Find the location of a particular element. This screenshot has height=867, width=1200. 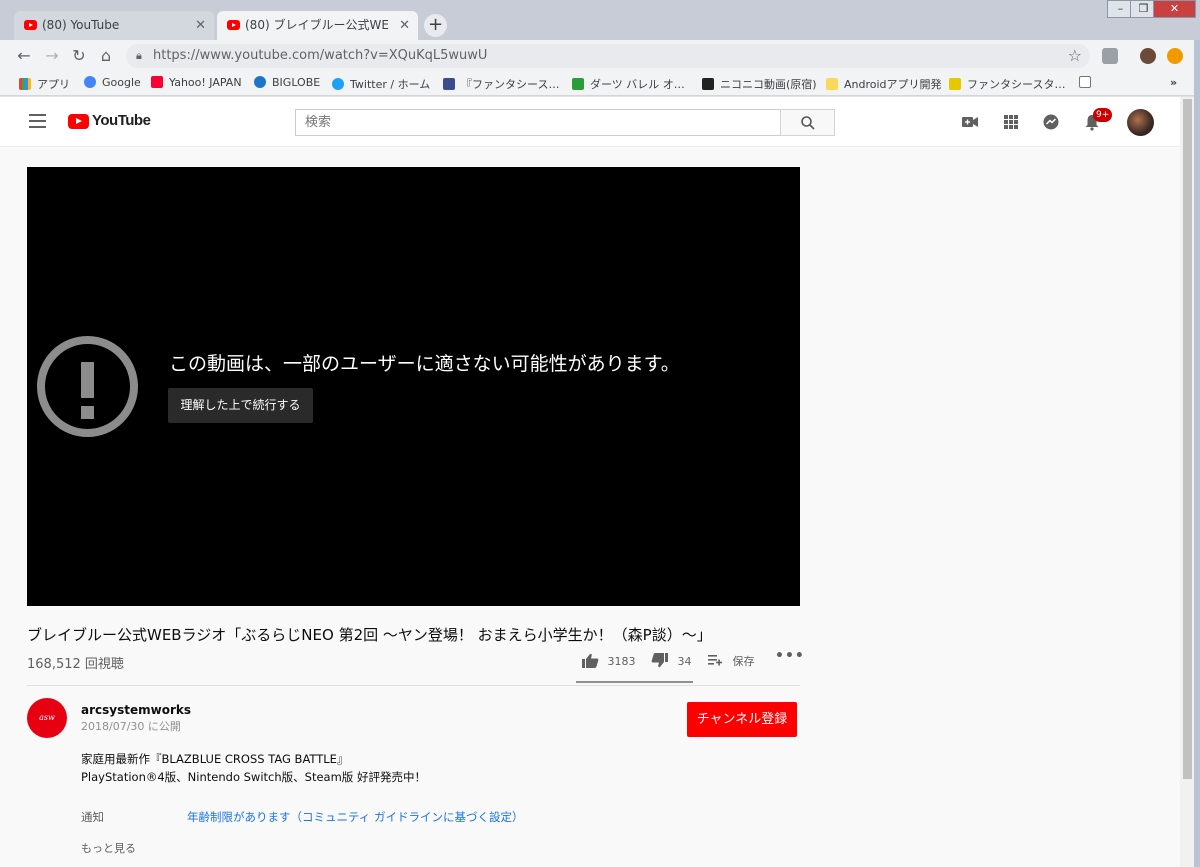

search-button is located at coordinates (807, 122).